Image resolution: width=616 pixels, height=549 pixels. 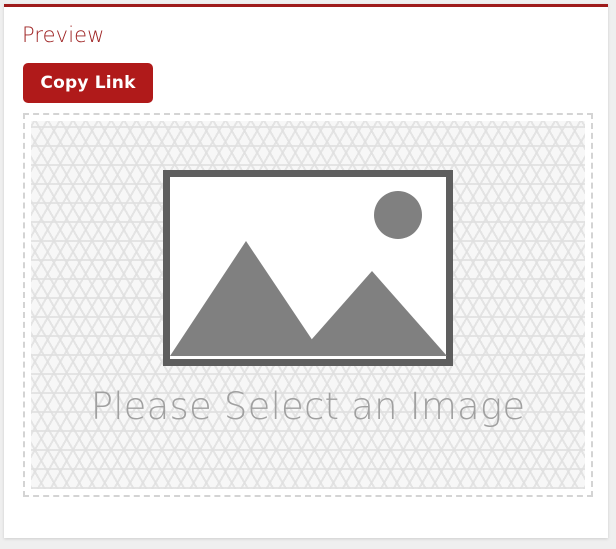 I want to click on dropzone-caption: Please Select an Image, so click(x=308, y=406).